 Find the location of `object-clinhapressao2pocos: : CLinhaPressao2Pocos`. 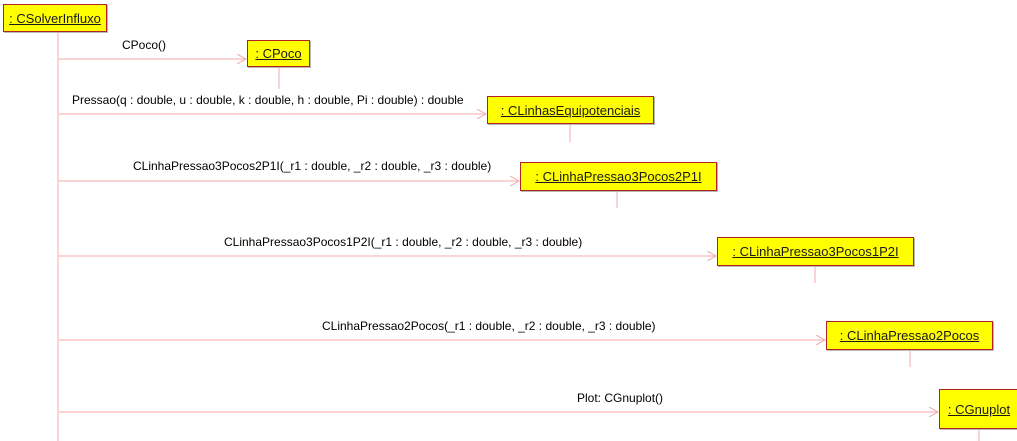

object-clinhapressao2pocos: : CLinhaPressao2Pocos is located at coordinates (909, 335).